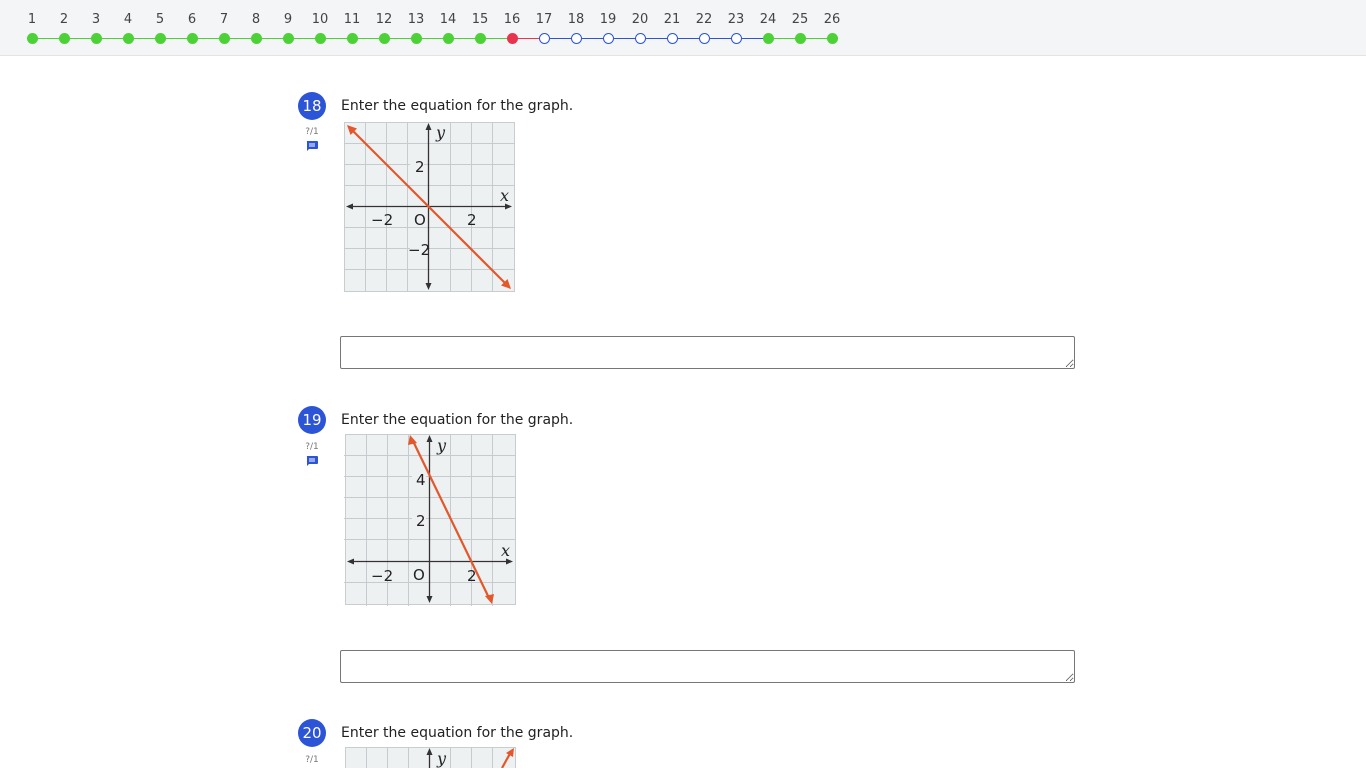  Describe the element at coordinates (312, 106) in the screenshot. I see `question-number-badge: 18` at that location.